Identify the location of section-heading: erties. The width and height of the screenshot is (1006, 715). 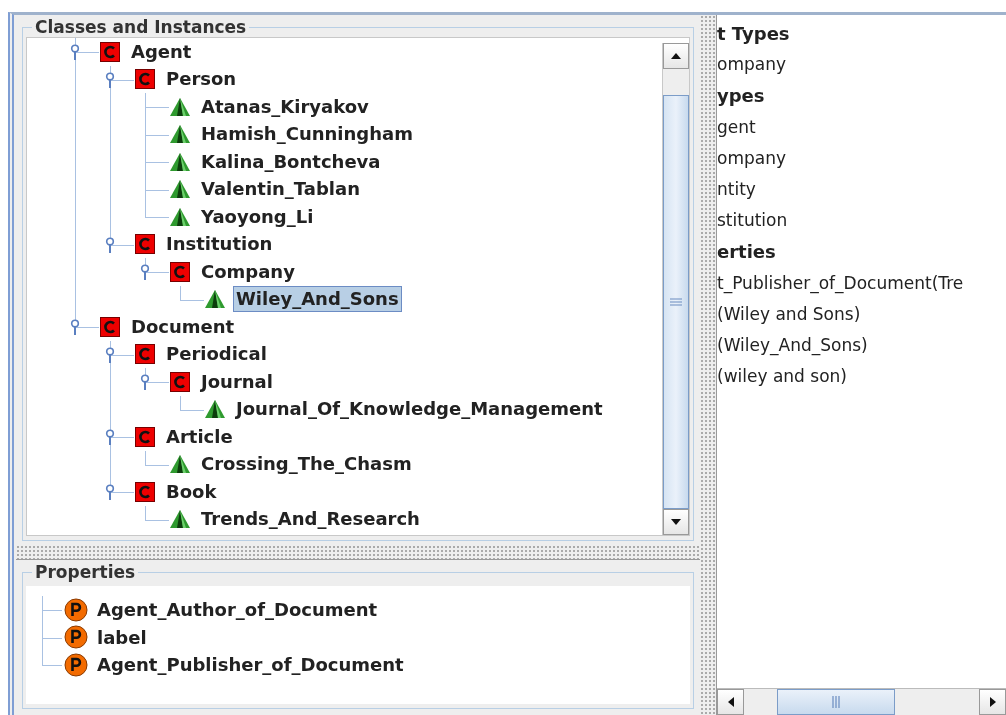
(747, 252).